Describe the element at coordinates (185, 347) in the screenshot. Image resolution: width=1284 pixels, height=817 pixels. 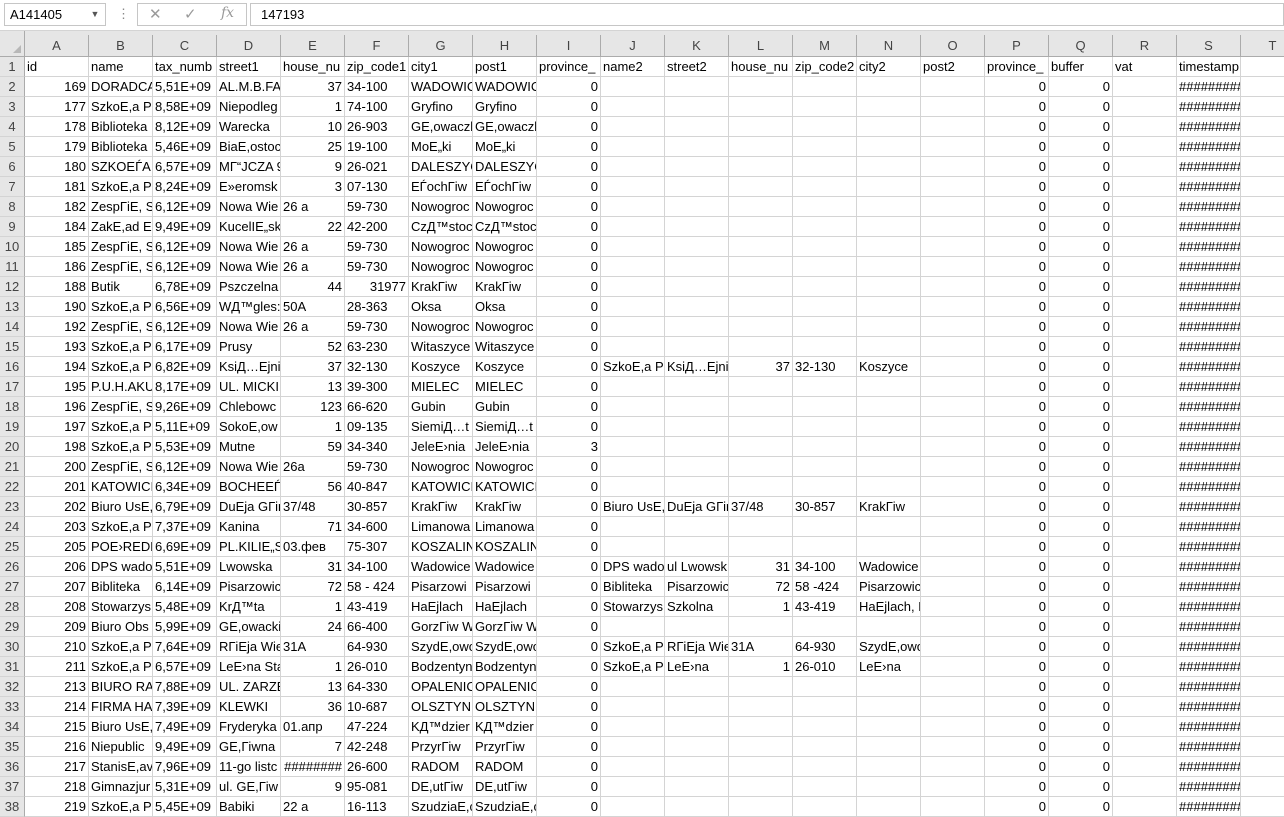
I see `cell-c15: 6,17E+09` at that location.